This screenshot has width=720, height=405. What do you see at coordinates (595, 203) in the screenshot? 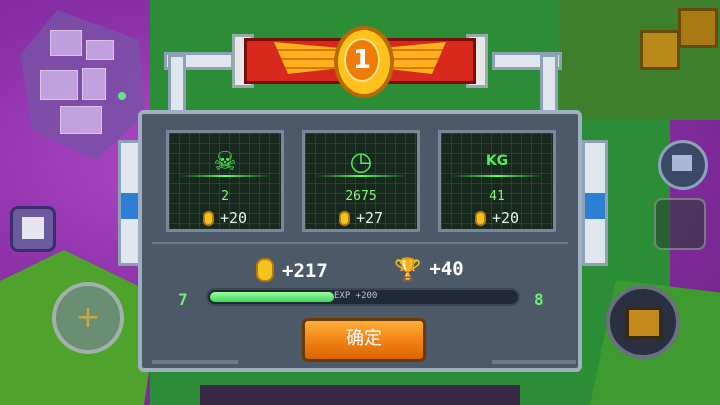
I see `panel-side-bracket` at bounding box center [595, 203].